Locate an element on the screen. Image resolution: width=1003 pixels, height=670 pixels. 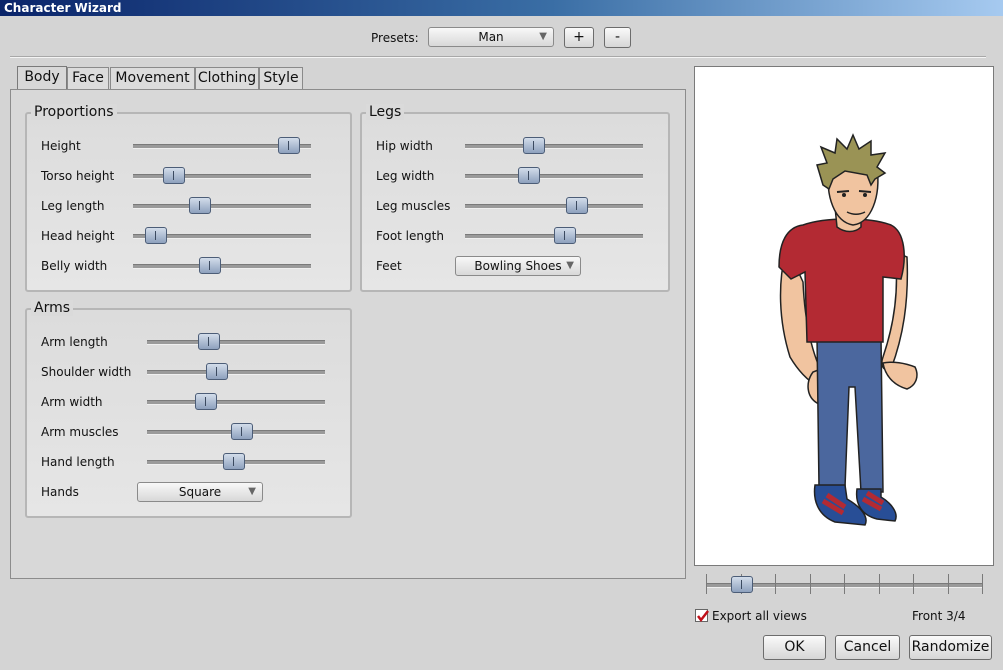
ok-button: OK is located at coordinates (794, 647).